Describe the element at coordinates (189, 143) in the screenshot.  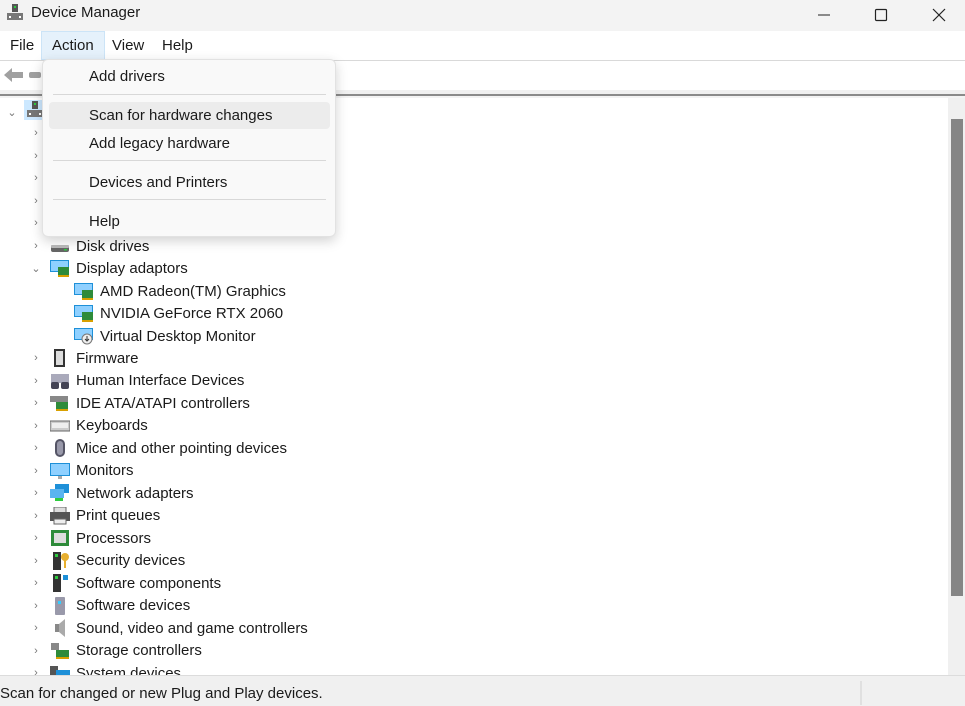
I see `menu-item-add-legacy-hardware: Add legacy hardware` at that location.